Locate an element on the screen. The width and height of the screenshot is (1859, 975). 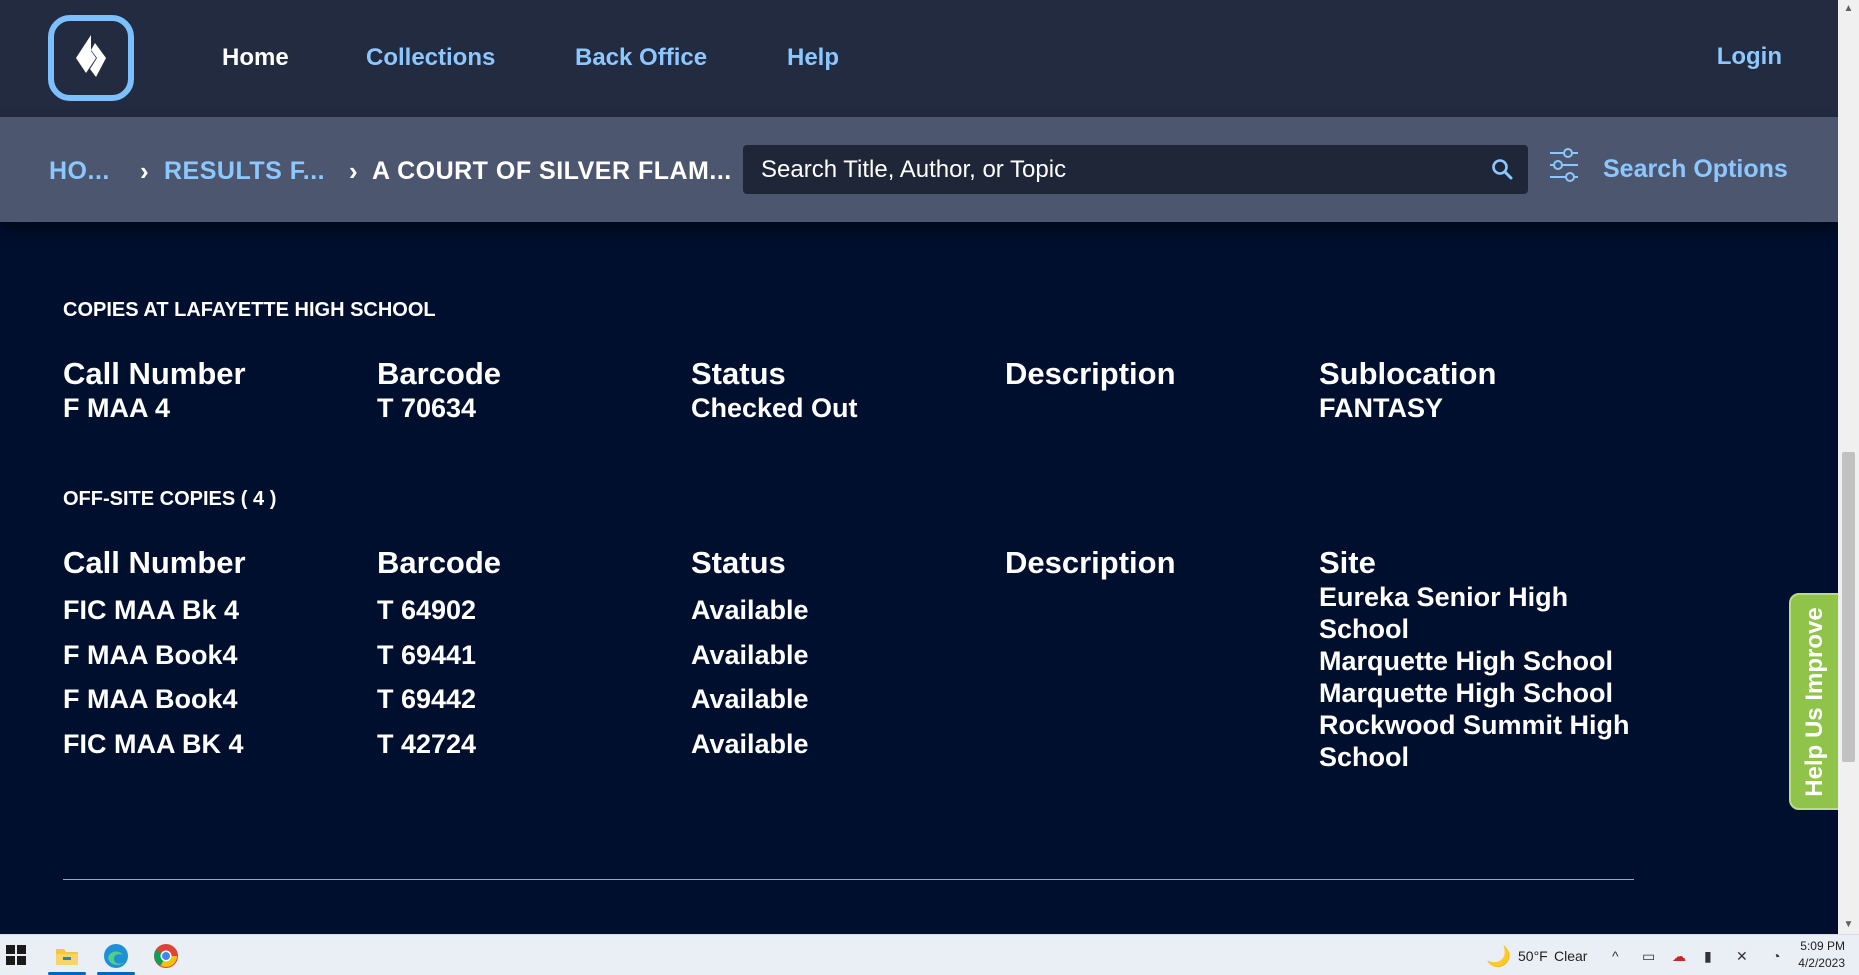
column-header: Site is located at coordinates (1347, 562).